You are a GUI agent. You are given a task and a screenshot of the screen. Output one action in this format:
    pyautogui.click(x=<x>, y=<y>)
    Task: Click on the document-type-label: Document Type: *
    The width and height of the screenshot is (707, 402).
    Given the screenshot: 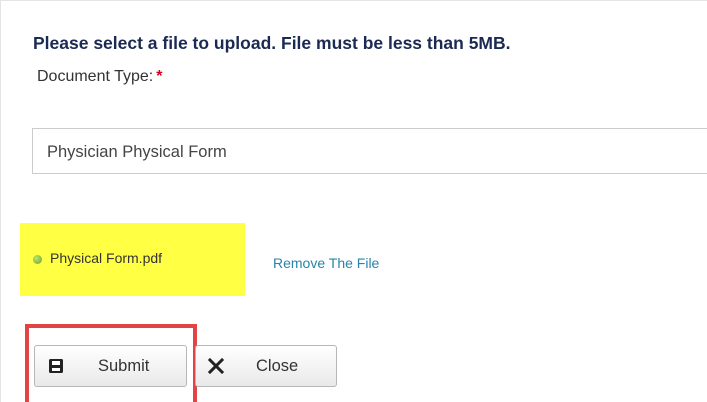 What is the action you would take?
    pyautogui.click(x=99, y=77)
    